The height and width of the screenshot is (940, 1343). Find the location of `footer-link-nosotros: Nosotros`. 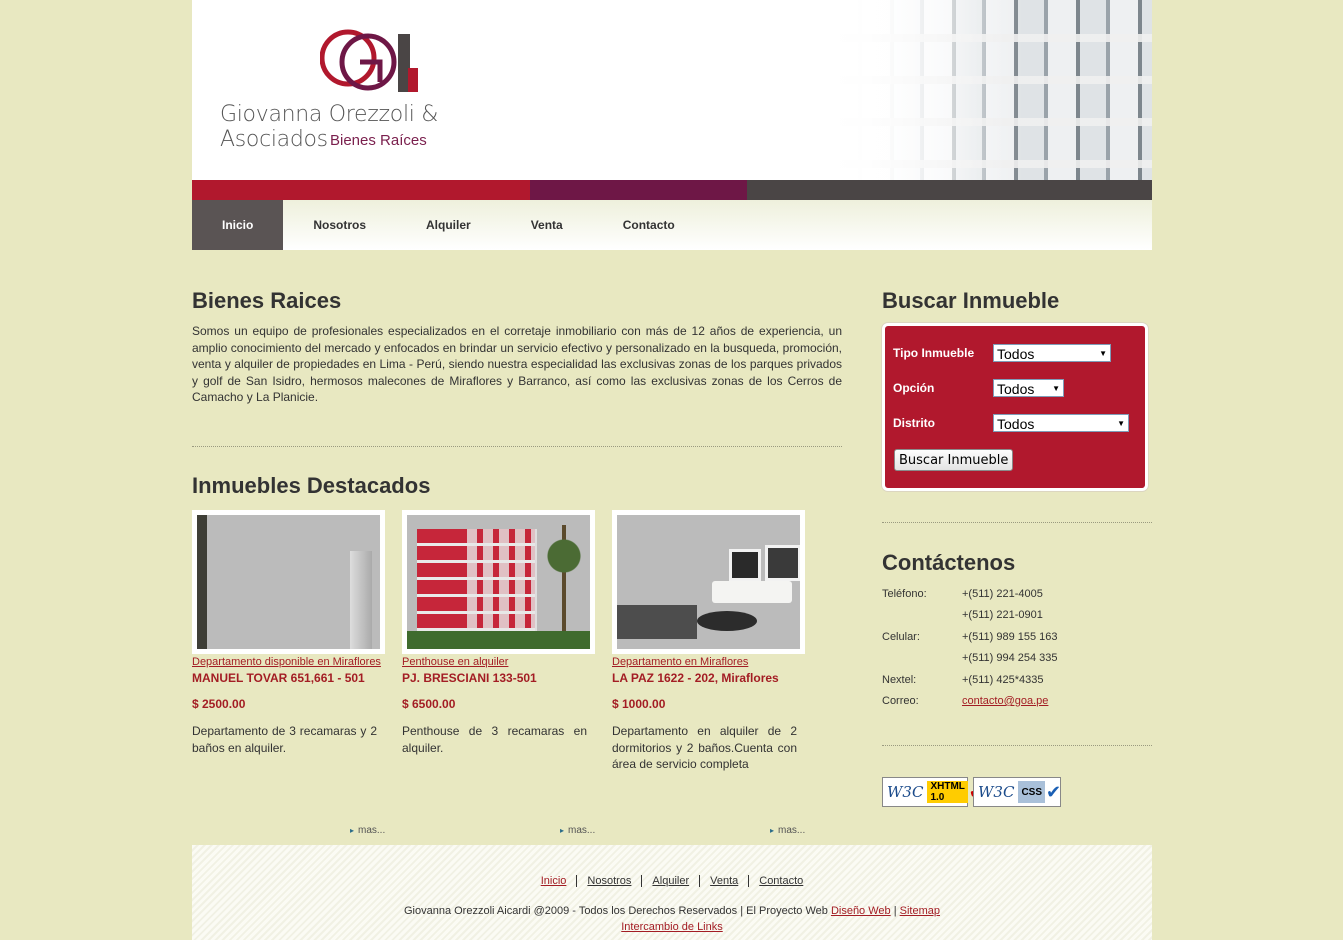

footer-link-nosotros: Nosotros is located at coordinates (610, 881).